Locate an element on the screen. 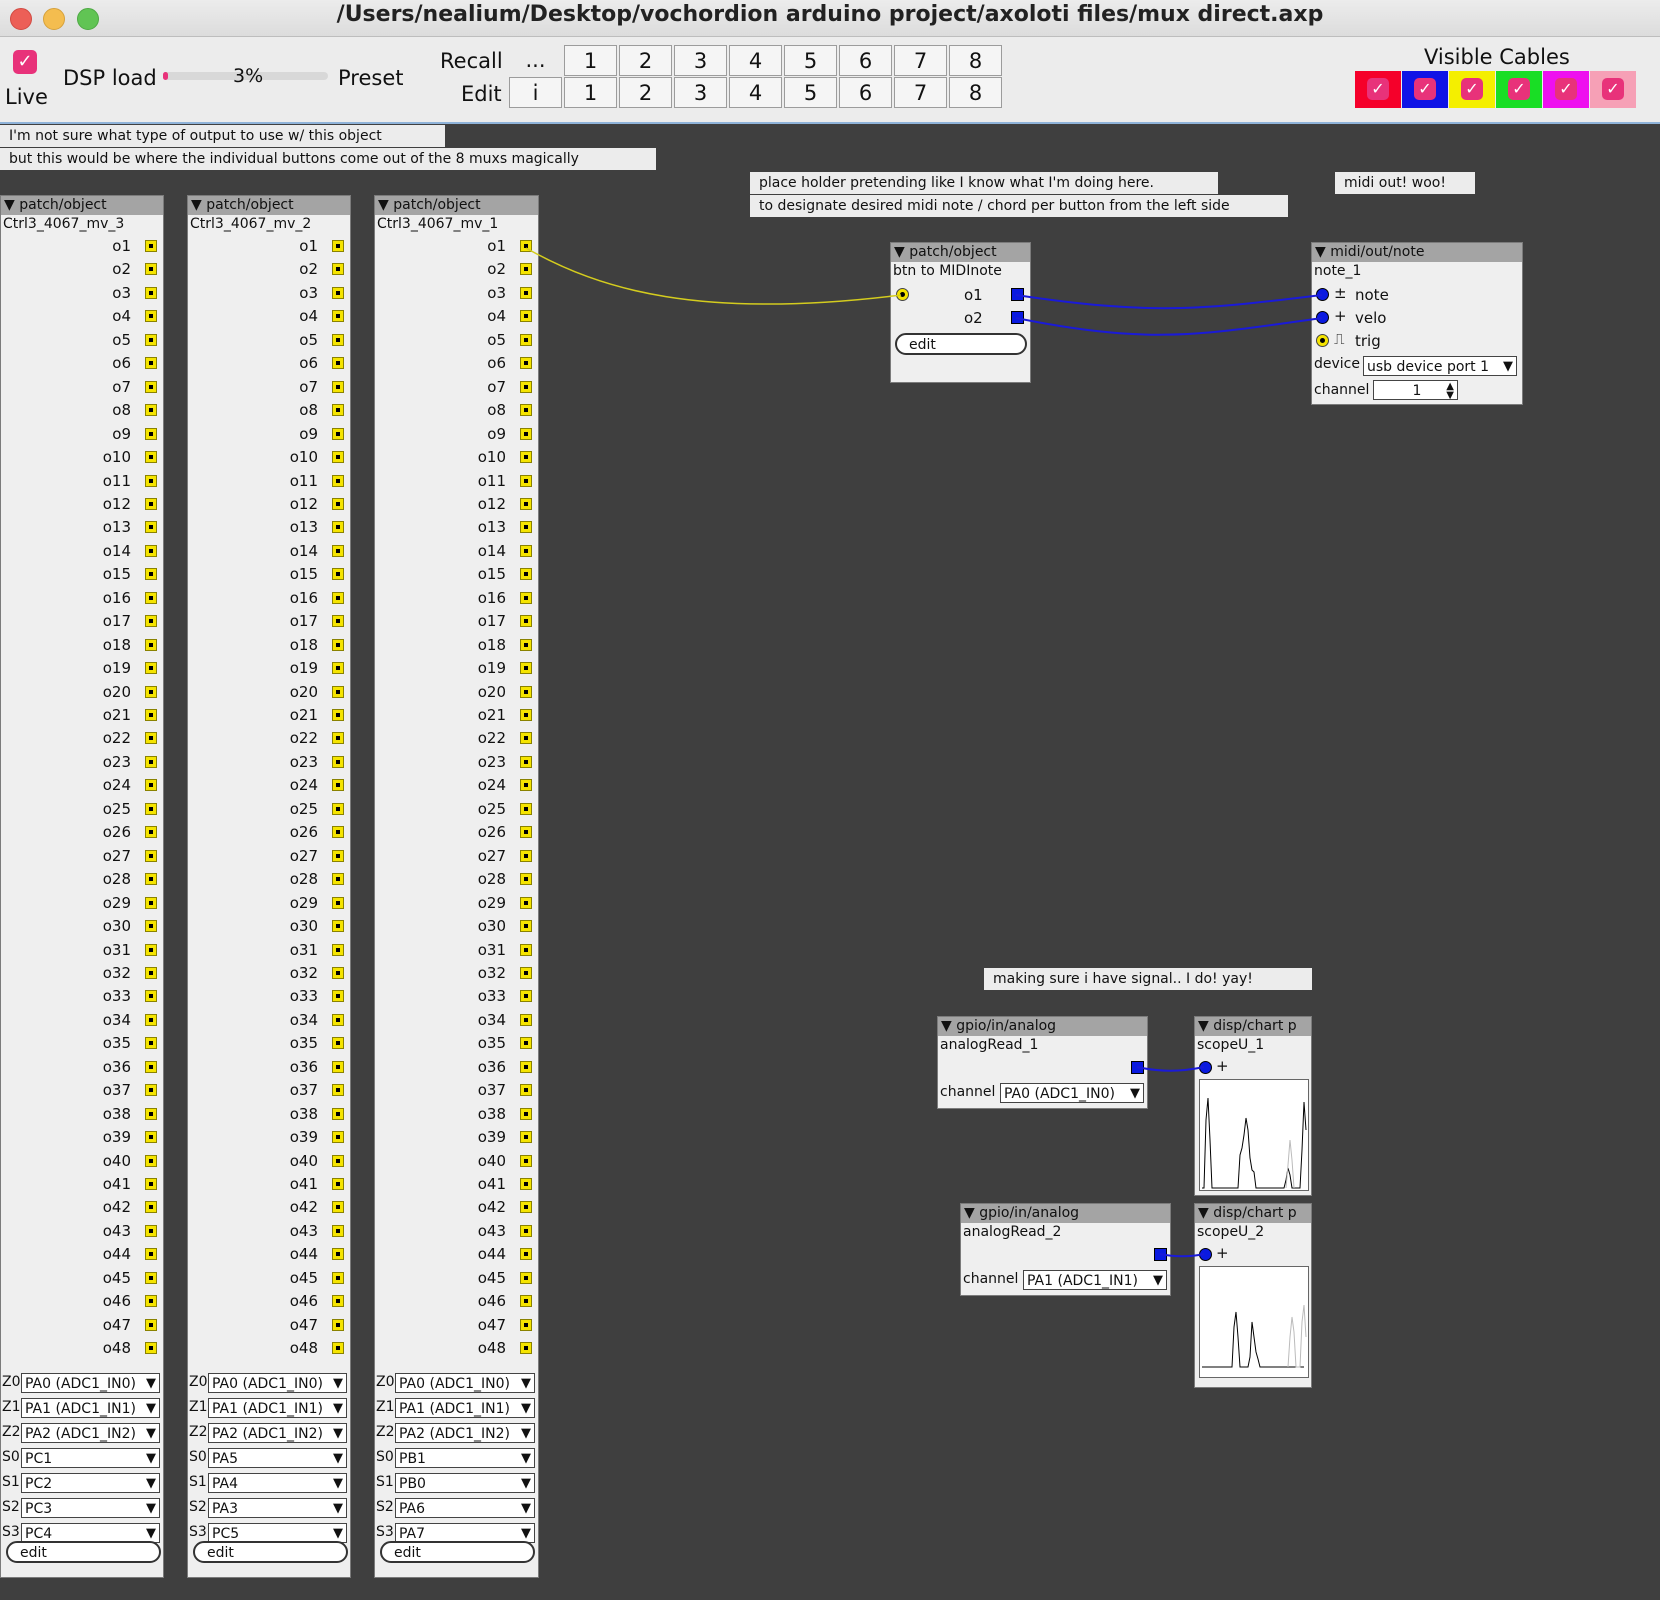 This screenshot has height=1600, width=1660. outlet-o42-icon is located at coordinates (338, 1207).